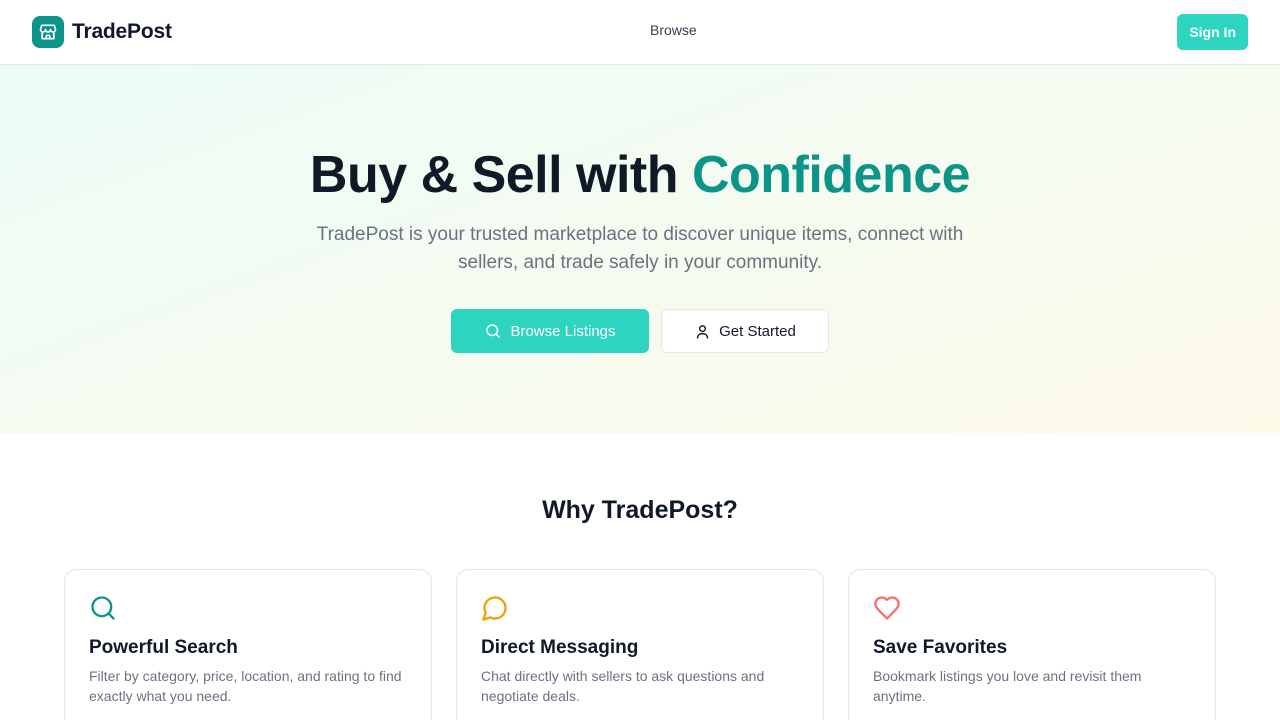 Image resolution: width=1280 pixels, height=720 pixels. What do you see at coordinates (831, 175) in the screenshot?
I see `hero-title-accent: Confidence` at bounding box center [831, 175].